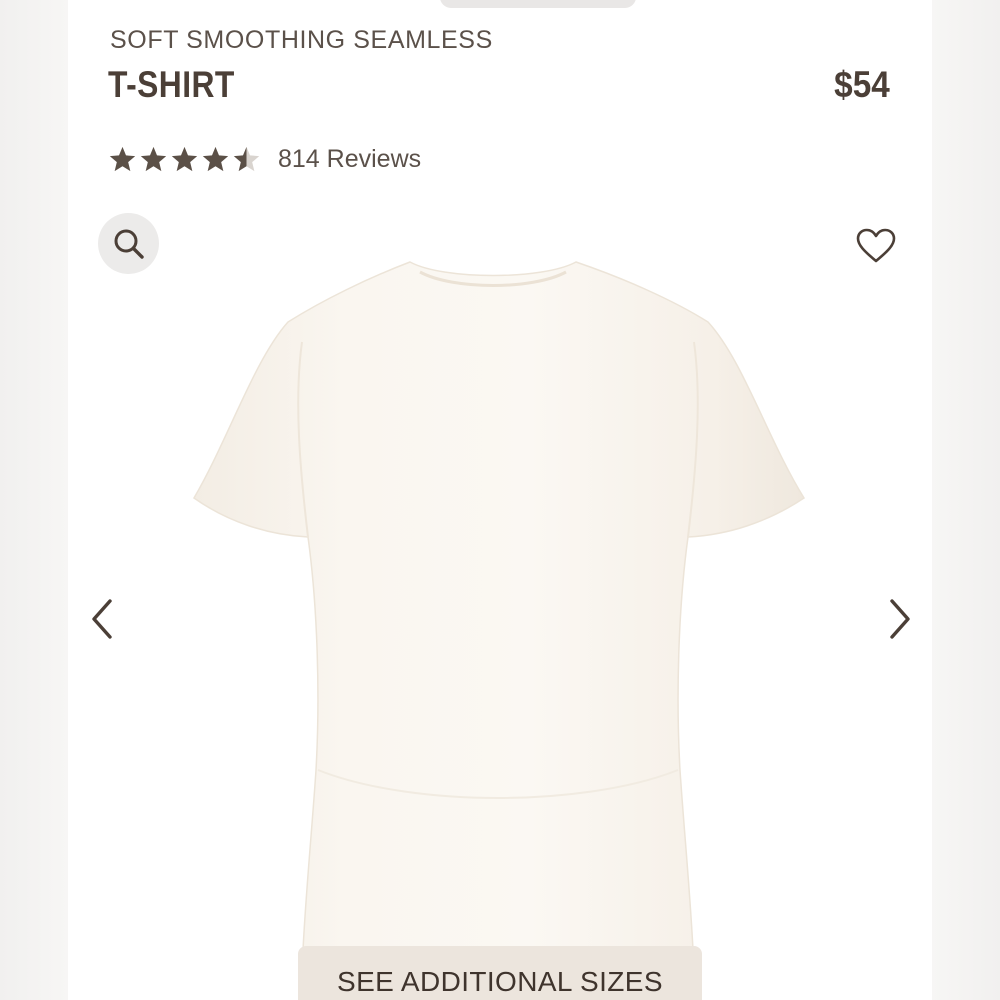 This screenshot has width=1000, height=1000. What do you see at coordinates (349, 159) in the screenshot?
I see `review-count-link: 814 Reviews` at bounding box center [349, 159].